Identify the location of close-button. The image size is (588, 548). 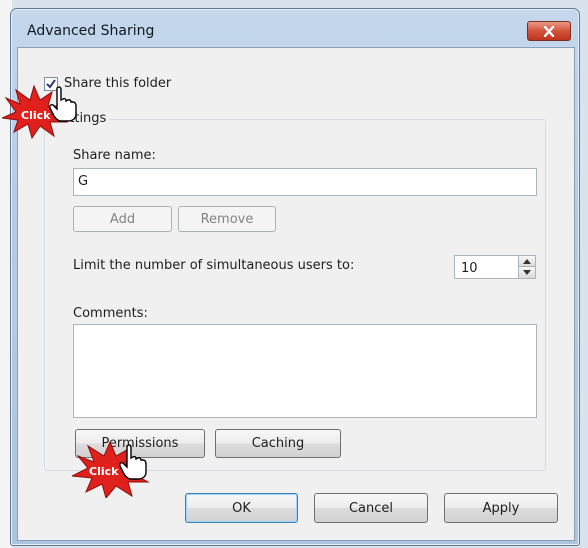
(549, 31).